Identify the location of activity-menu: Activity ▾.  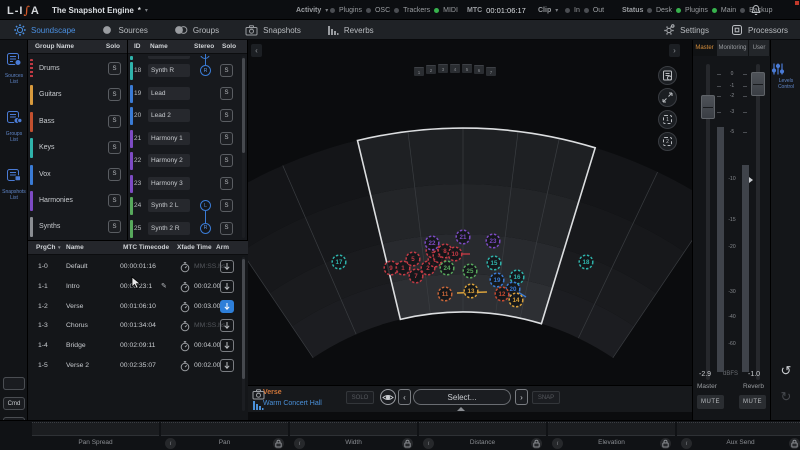
(312, 10).